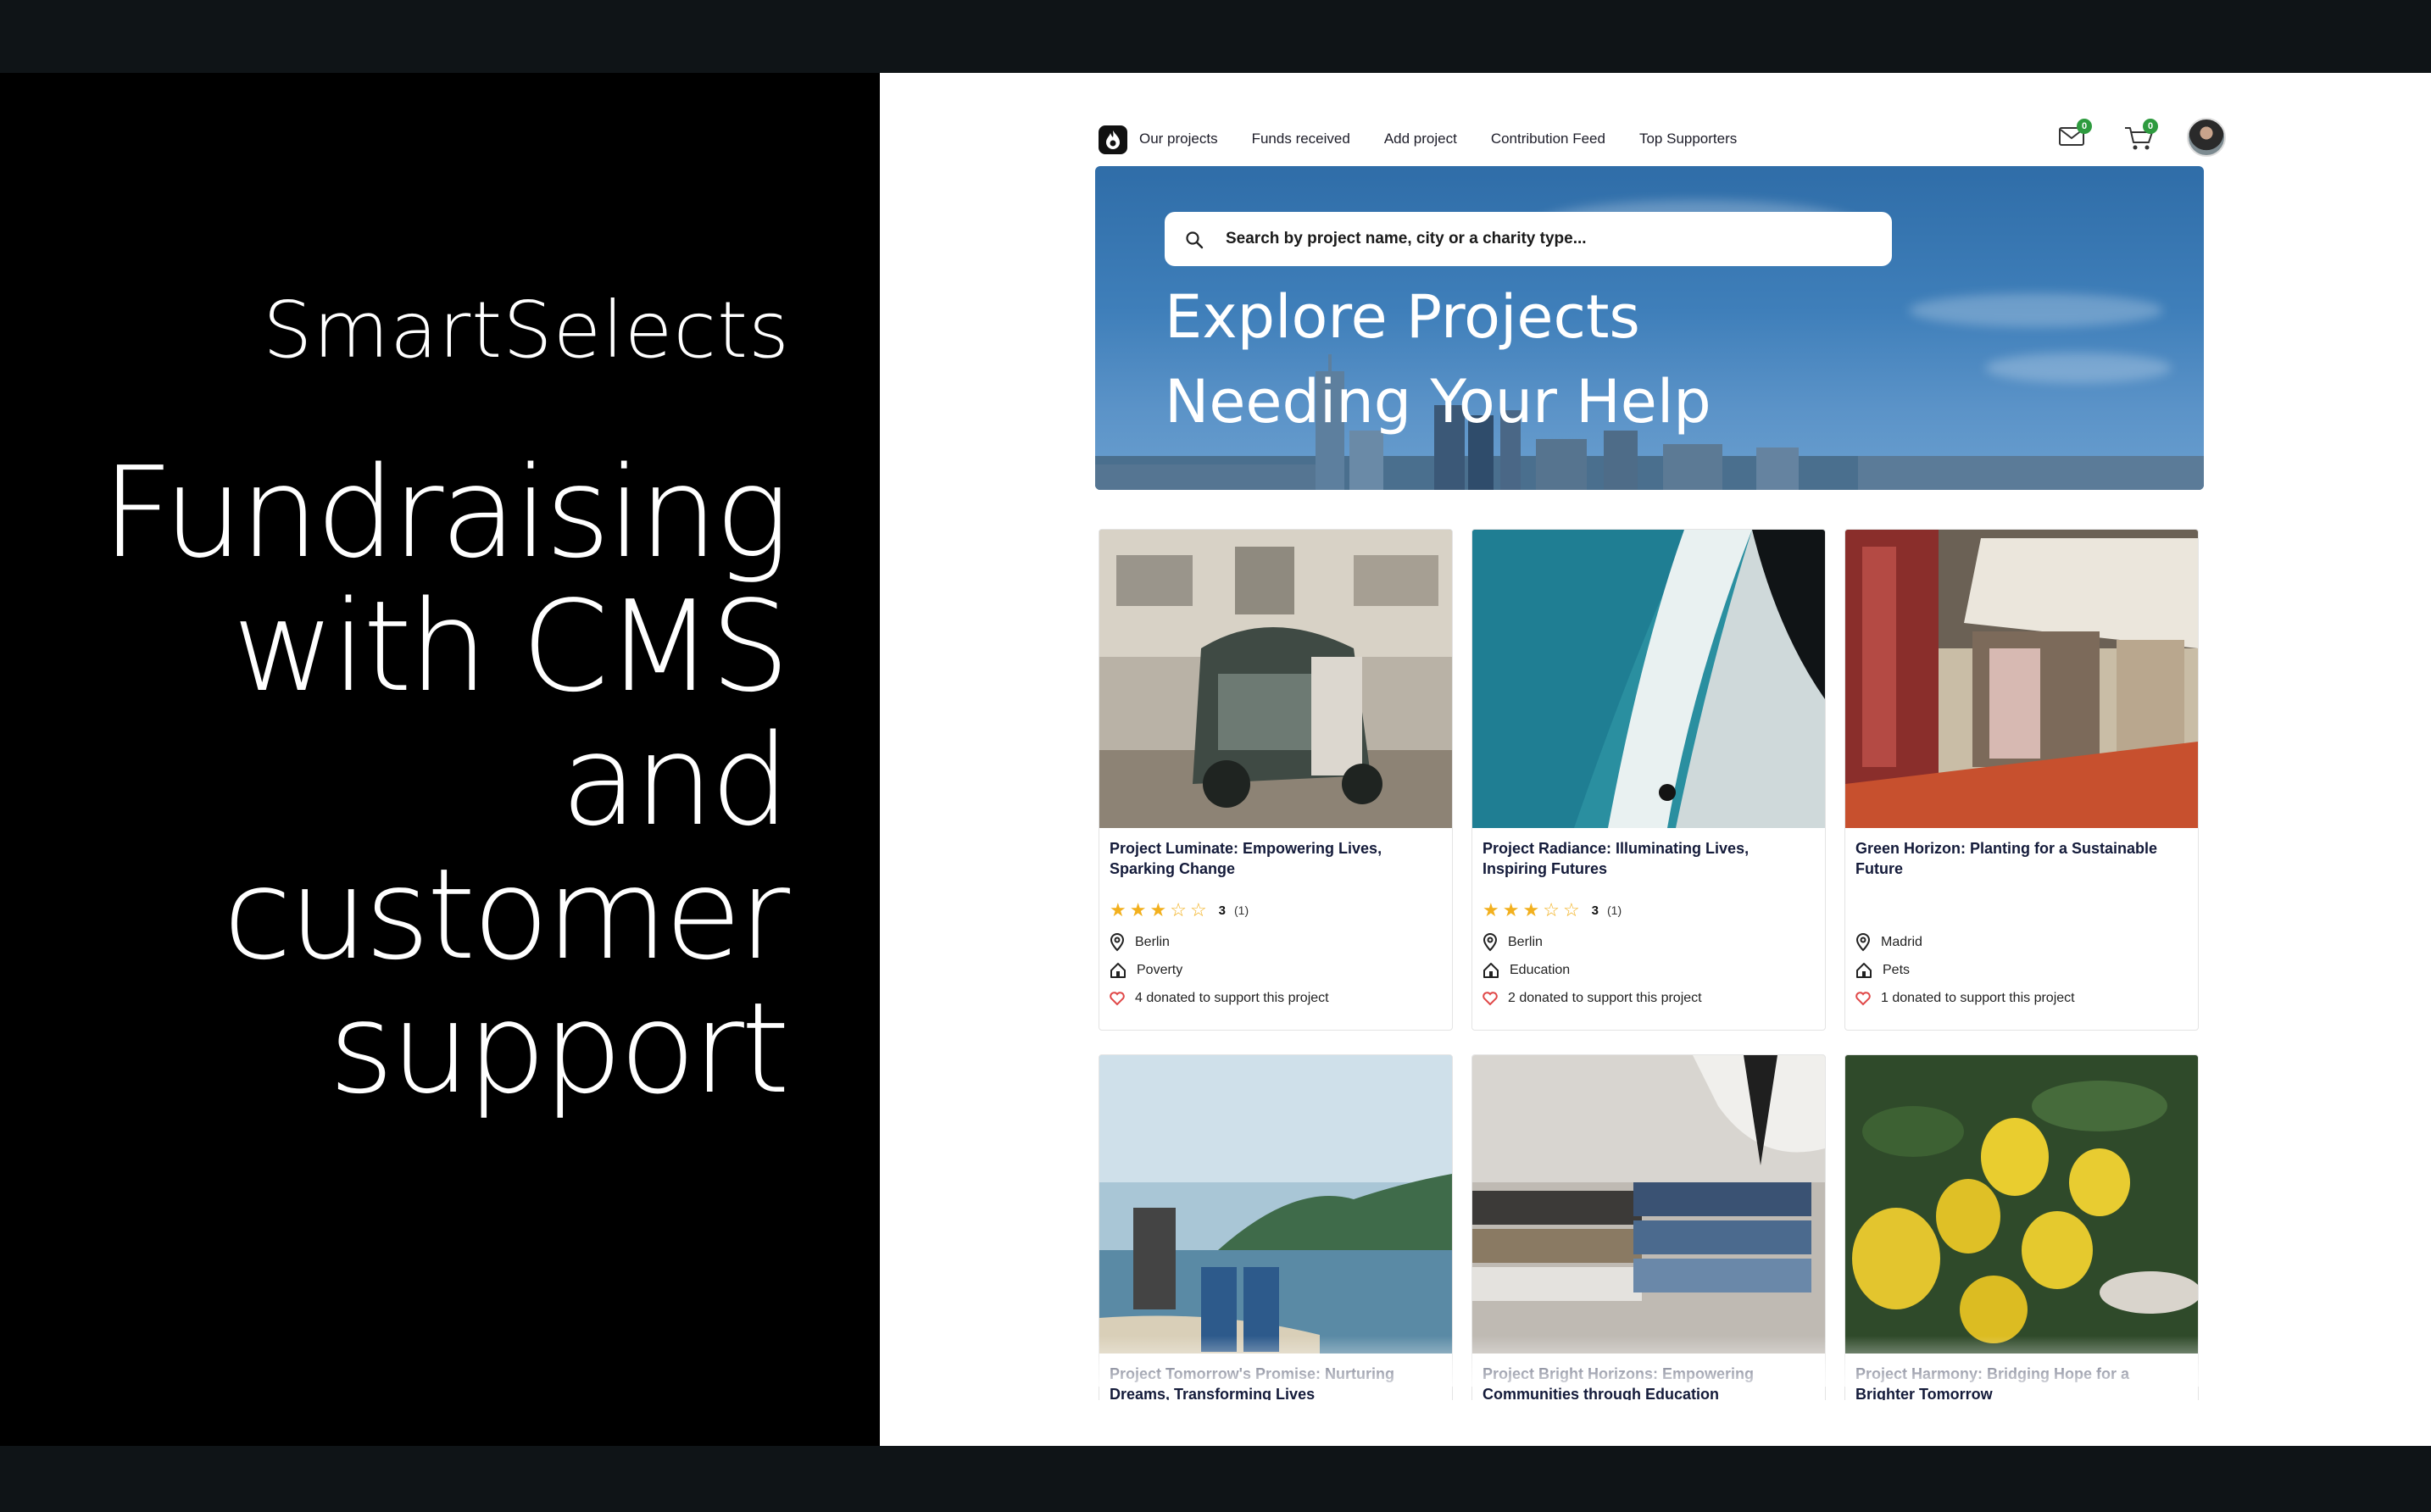 This screenshot has width=2431, height=1512. What do you see at coordinates (1438, 402) in the screenshot?
I see `hero-title-line-2: Needing Your Help` at bounding box center [1438, 402].